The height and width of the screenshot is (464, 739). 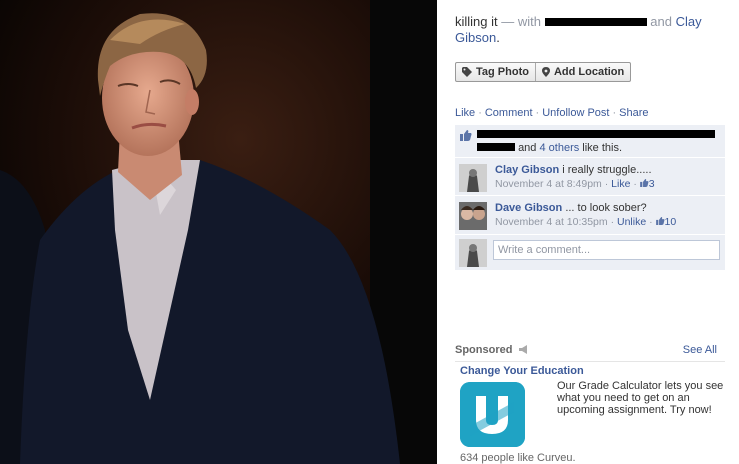 I want to click on others-link: 4 others, so click(x=559, y=148).